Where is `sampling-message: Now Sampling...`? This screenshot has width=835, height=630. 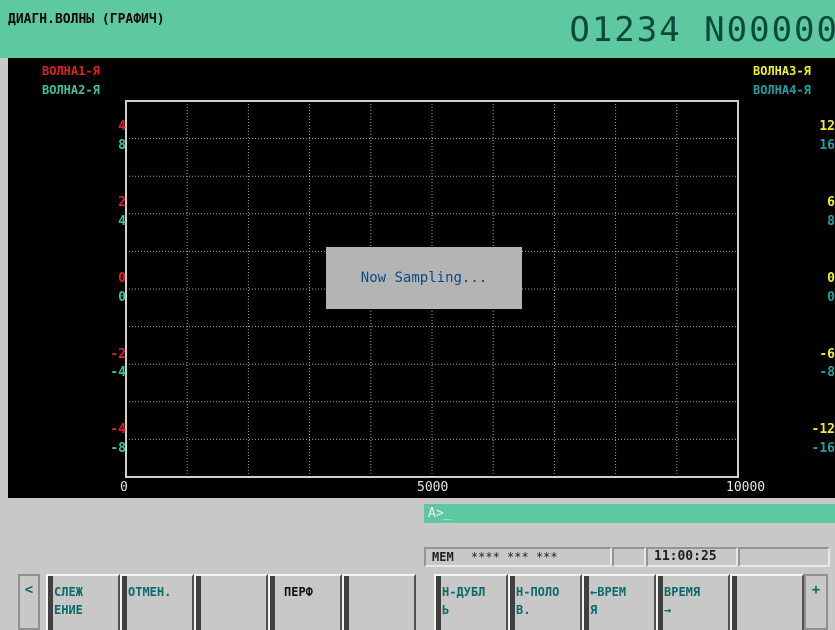 sampling-message: Now Sampling... is located at coordinates (424, 278).